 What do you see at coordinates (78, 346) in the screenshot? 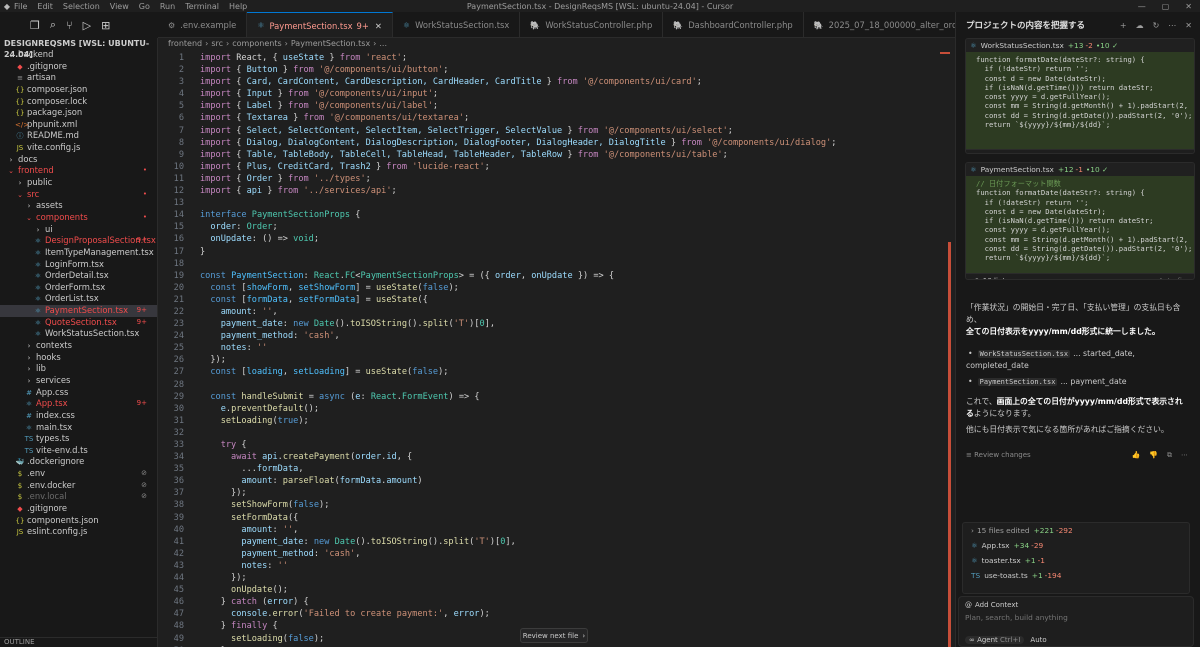
I see `tree-item: › contexts` at bounding box center [78, 346].